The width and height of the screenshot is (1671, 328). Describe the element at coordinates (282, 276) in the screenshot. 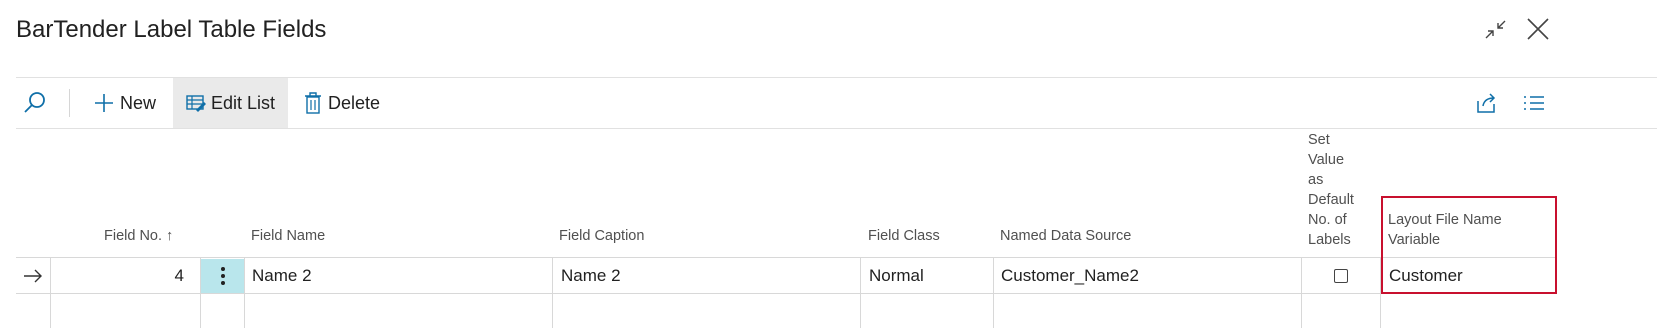

I see `field-name-cell: Name 2` at that location.